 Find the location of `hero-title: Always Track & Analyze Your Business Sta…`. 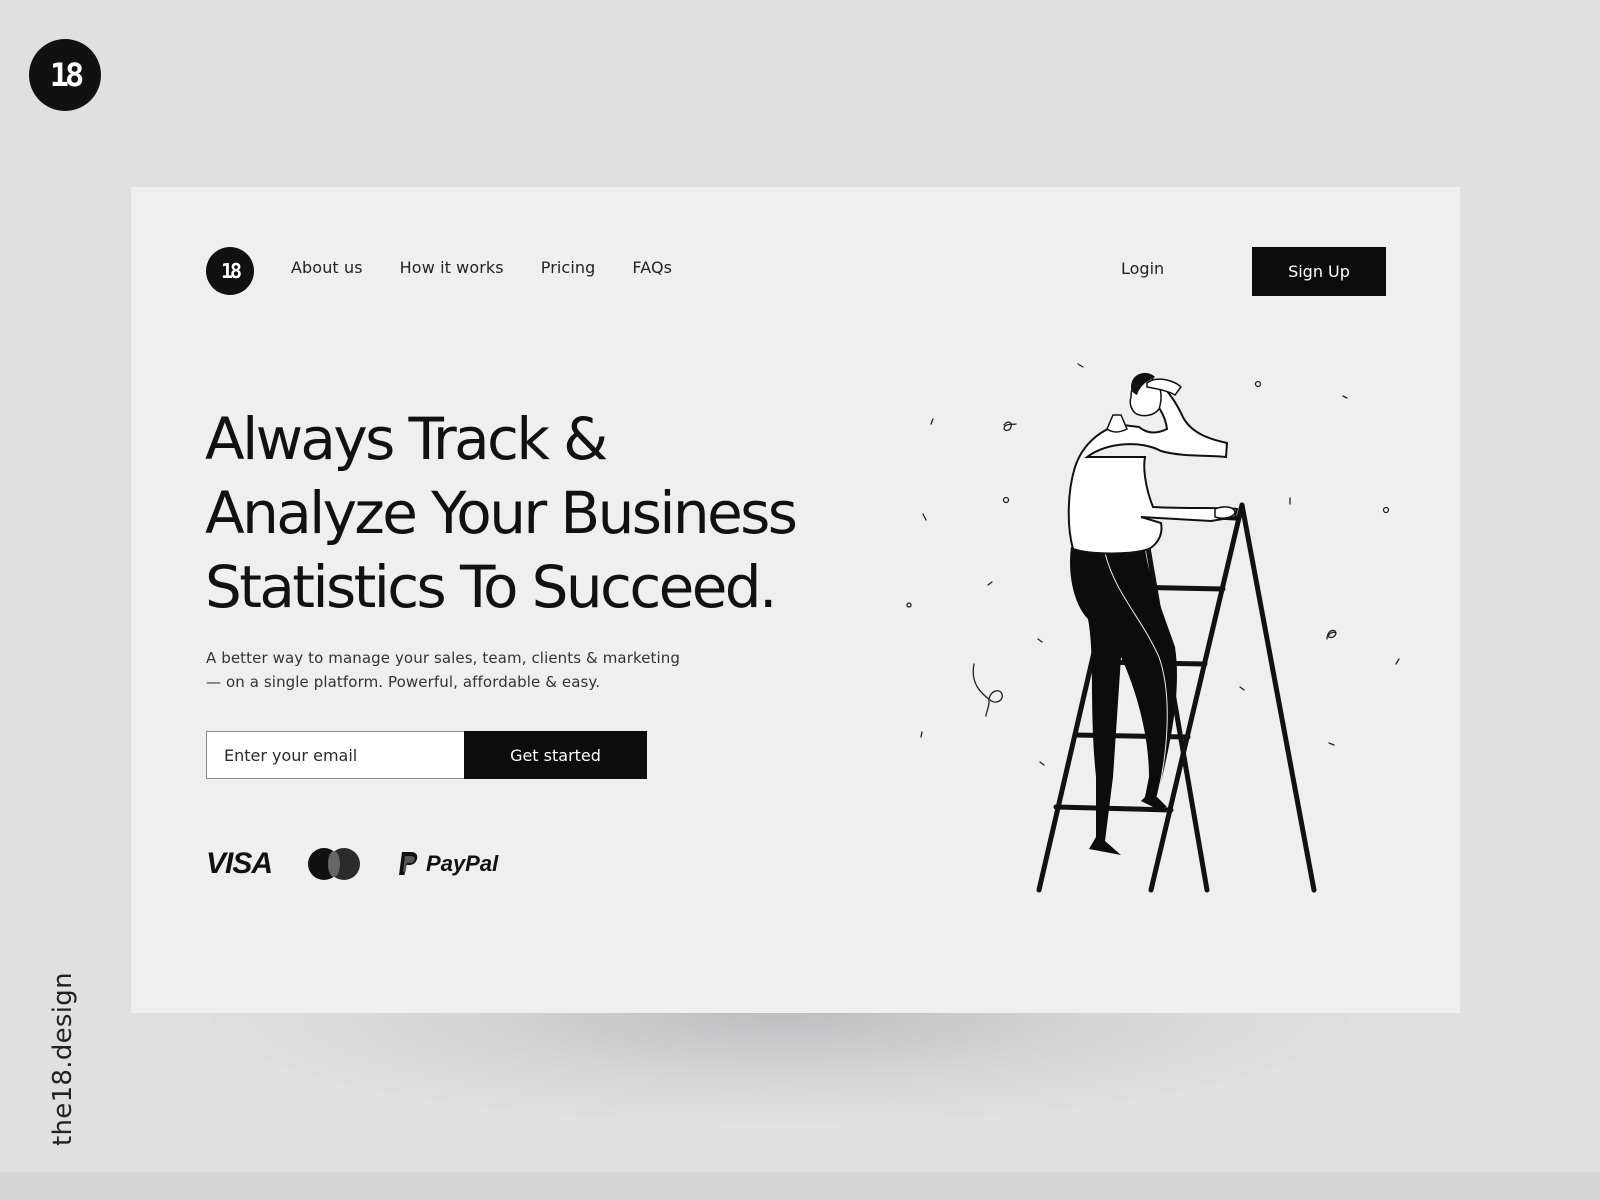

hero-title: Always Track & Analyze Your Business Sta… is located at coordinates (565, 513).